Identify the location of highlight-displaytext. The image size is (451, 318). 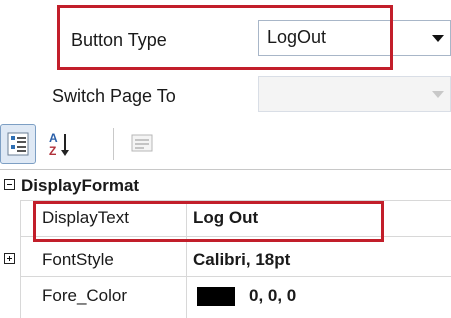
(208, 221).